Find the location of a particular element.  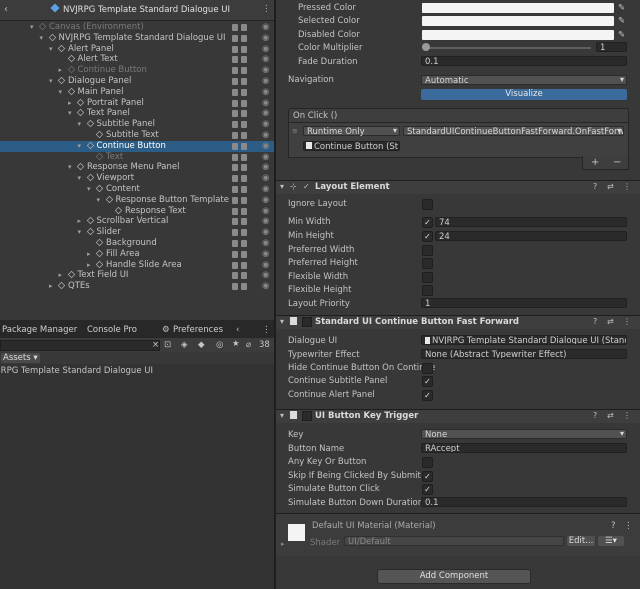

button-name-input: RAccept is located at coordinates (524, 448).